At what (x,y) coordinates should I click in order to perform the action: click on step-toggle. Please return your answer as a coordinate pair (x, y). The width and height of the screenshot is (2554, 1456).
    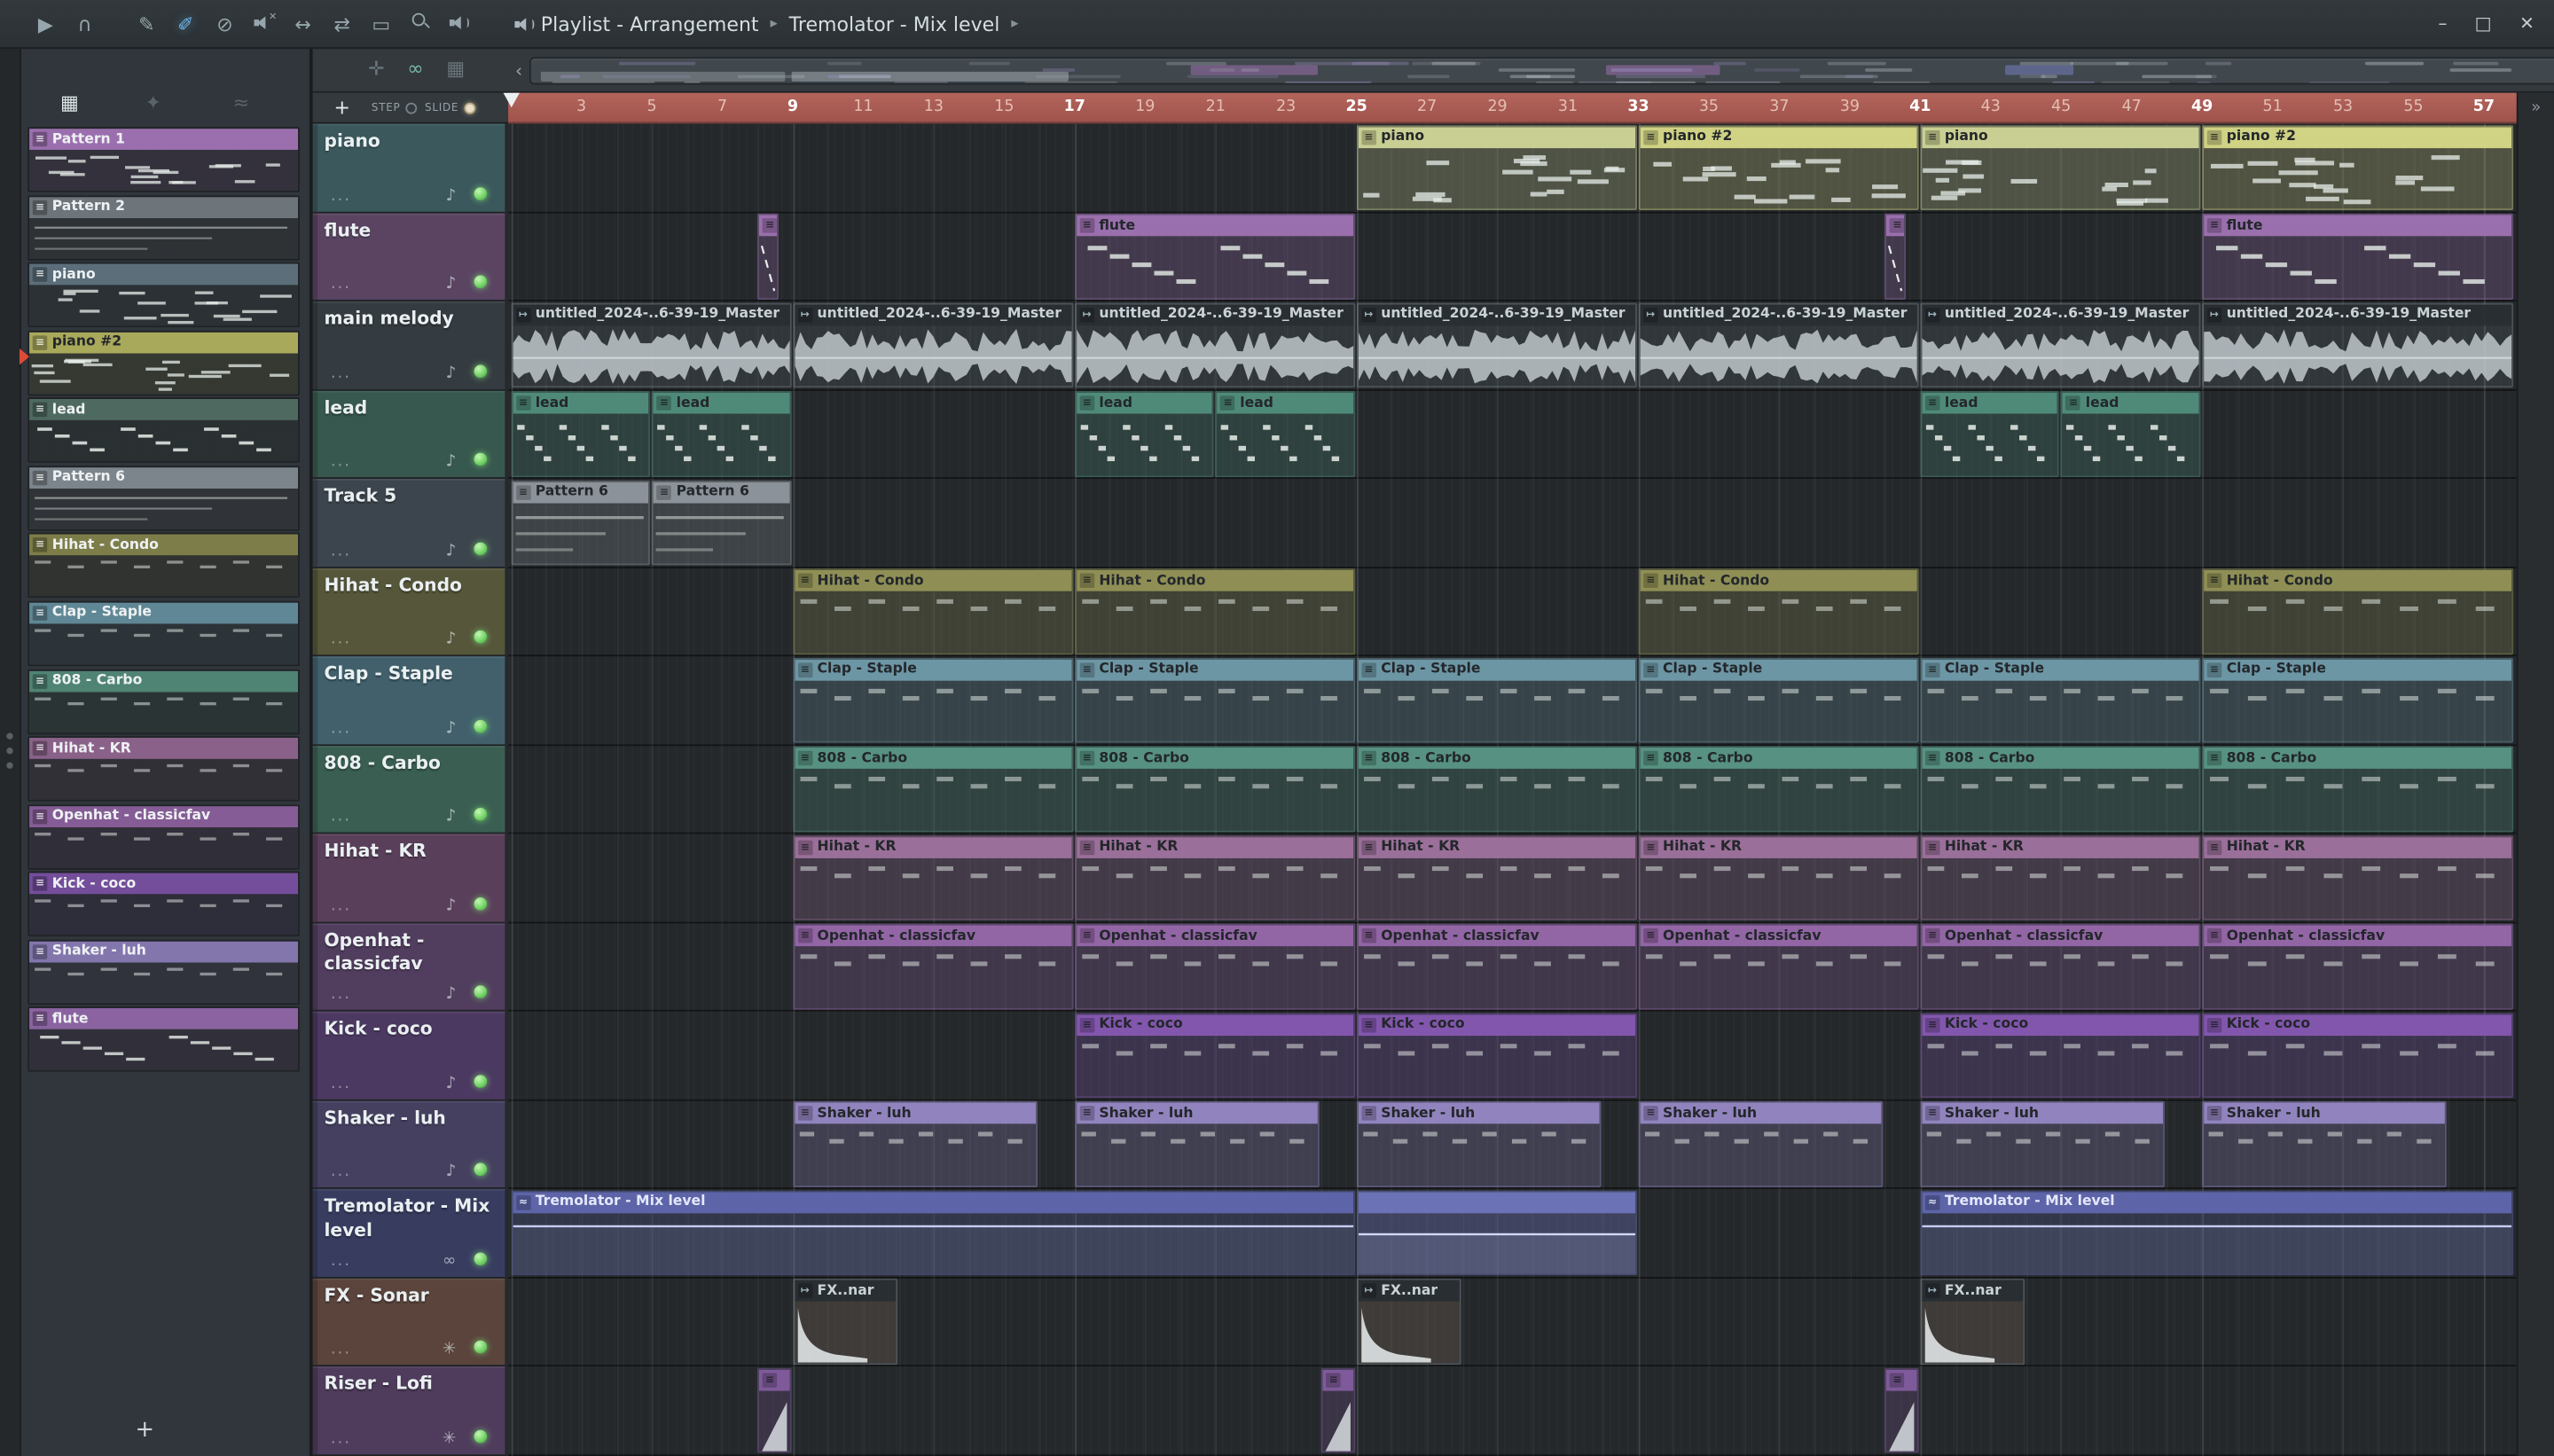
    Looking at the image, I should click on (410, 107).